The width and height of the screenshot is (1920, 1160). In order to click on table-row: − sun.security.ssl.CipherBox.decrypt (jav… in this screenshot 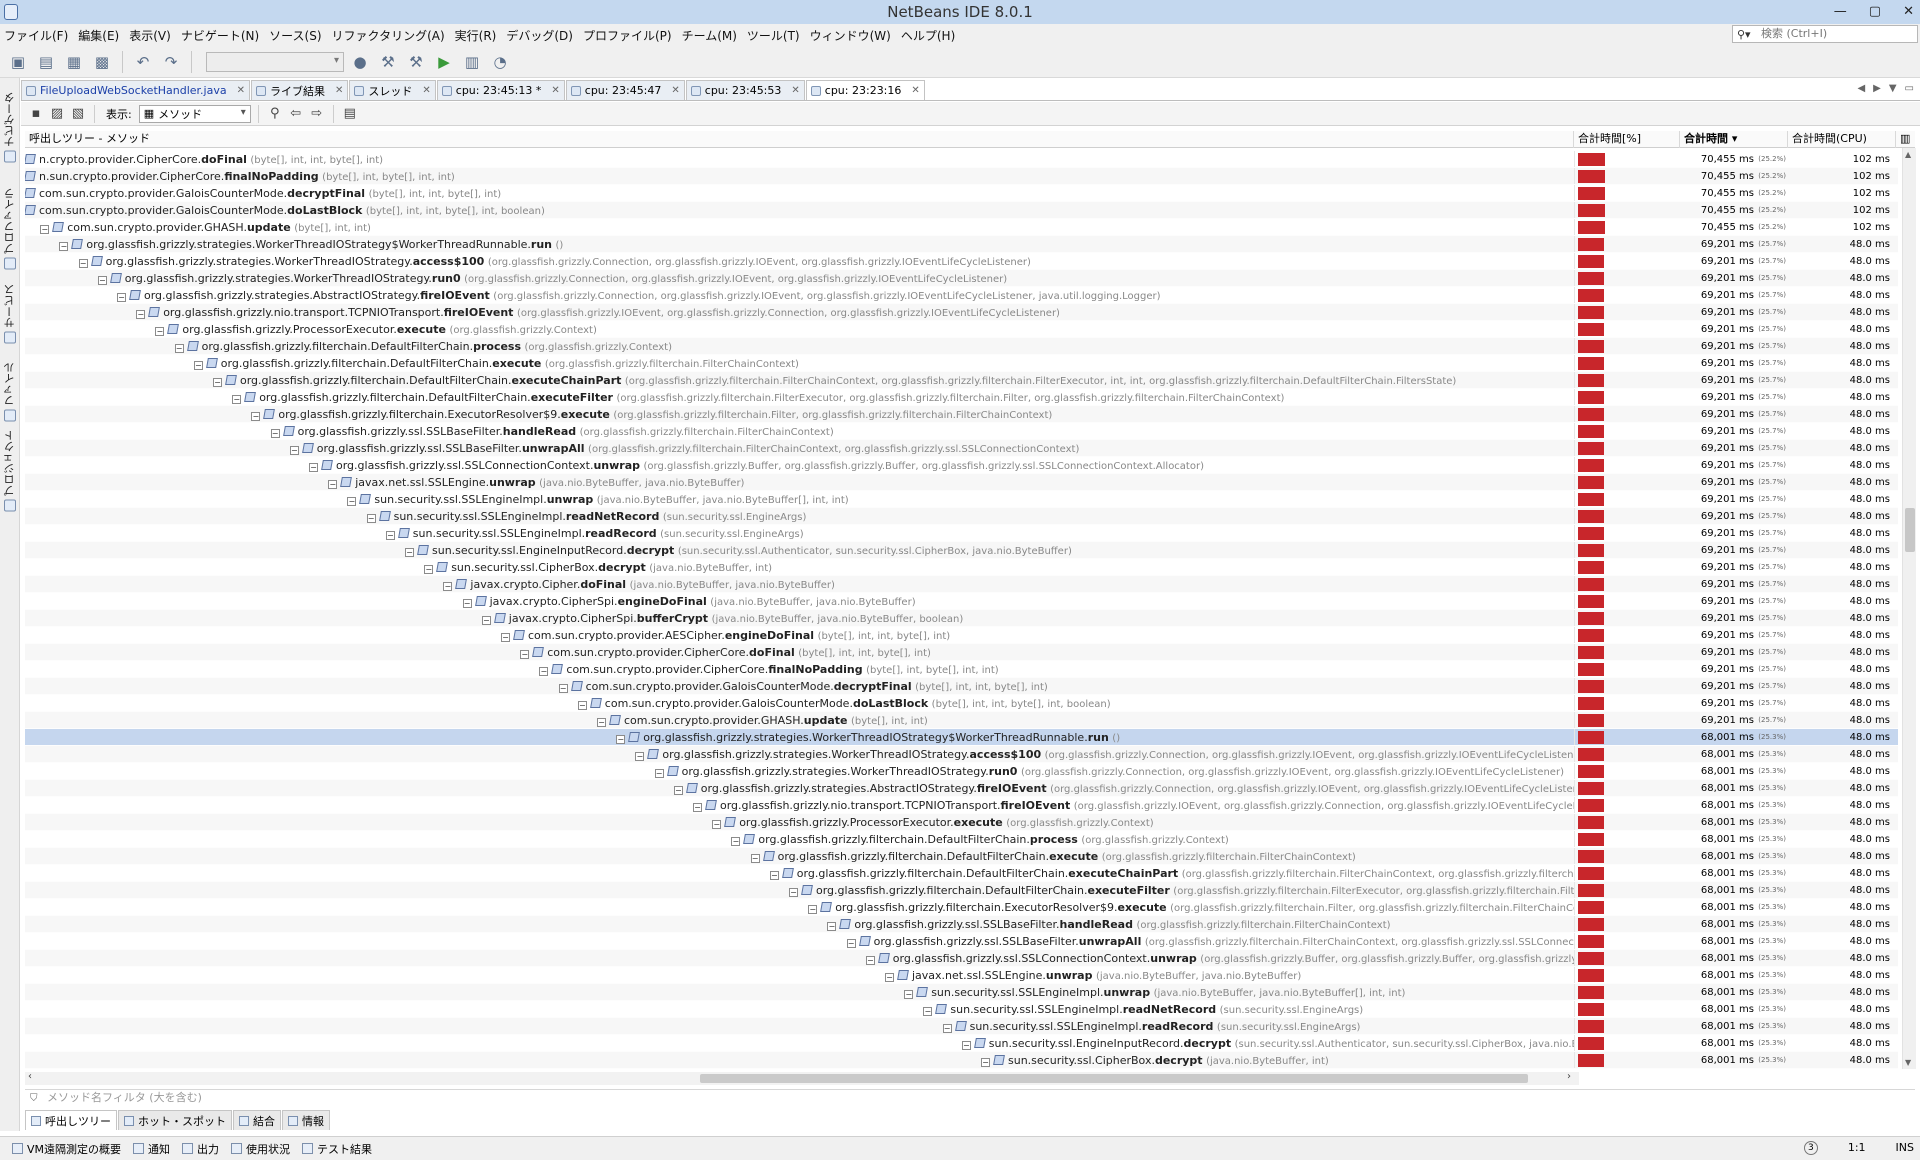, I will do `click(961, 1060)`.